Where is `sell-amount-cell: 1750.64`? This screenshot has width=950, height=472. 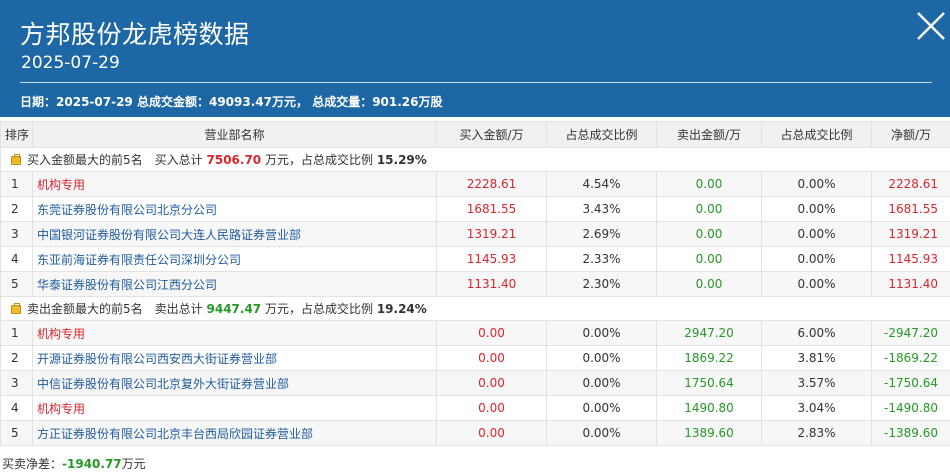
sell-amount-cell: 1750.64 is located at coordinates (709, 383).